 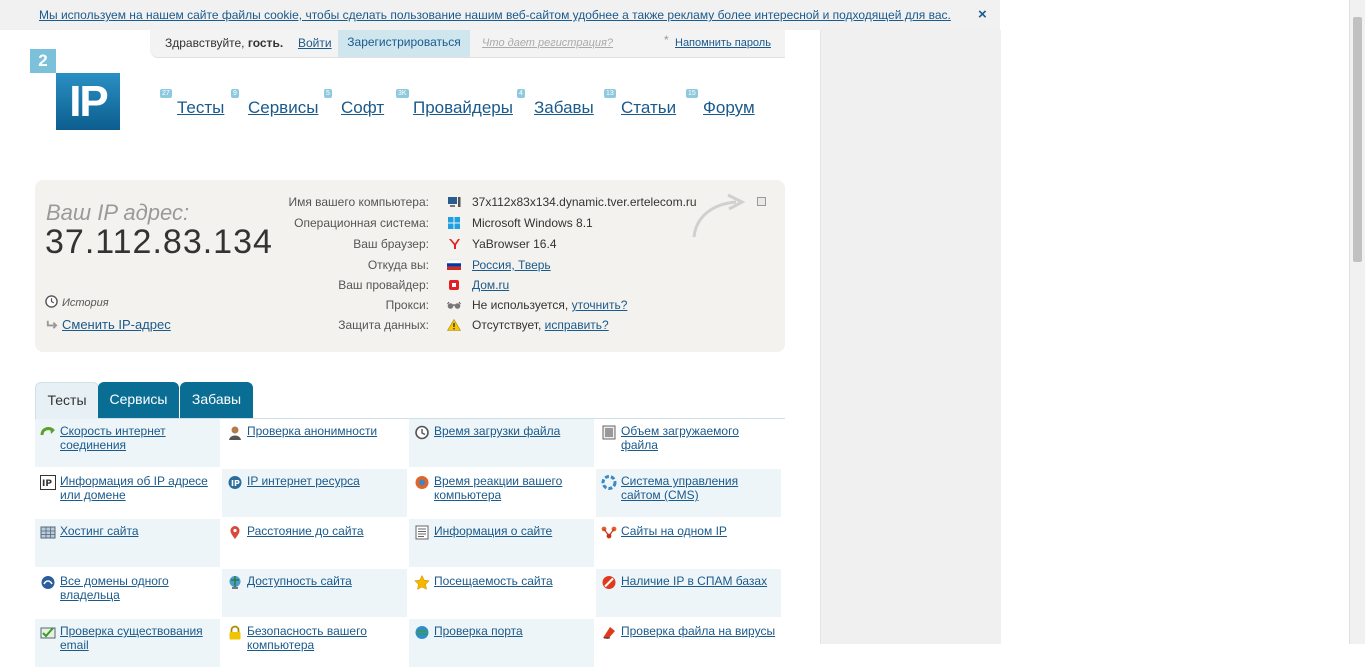 I want to click on speed-arrow-icon, so click(x=47, y=431).